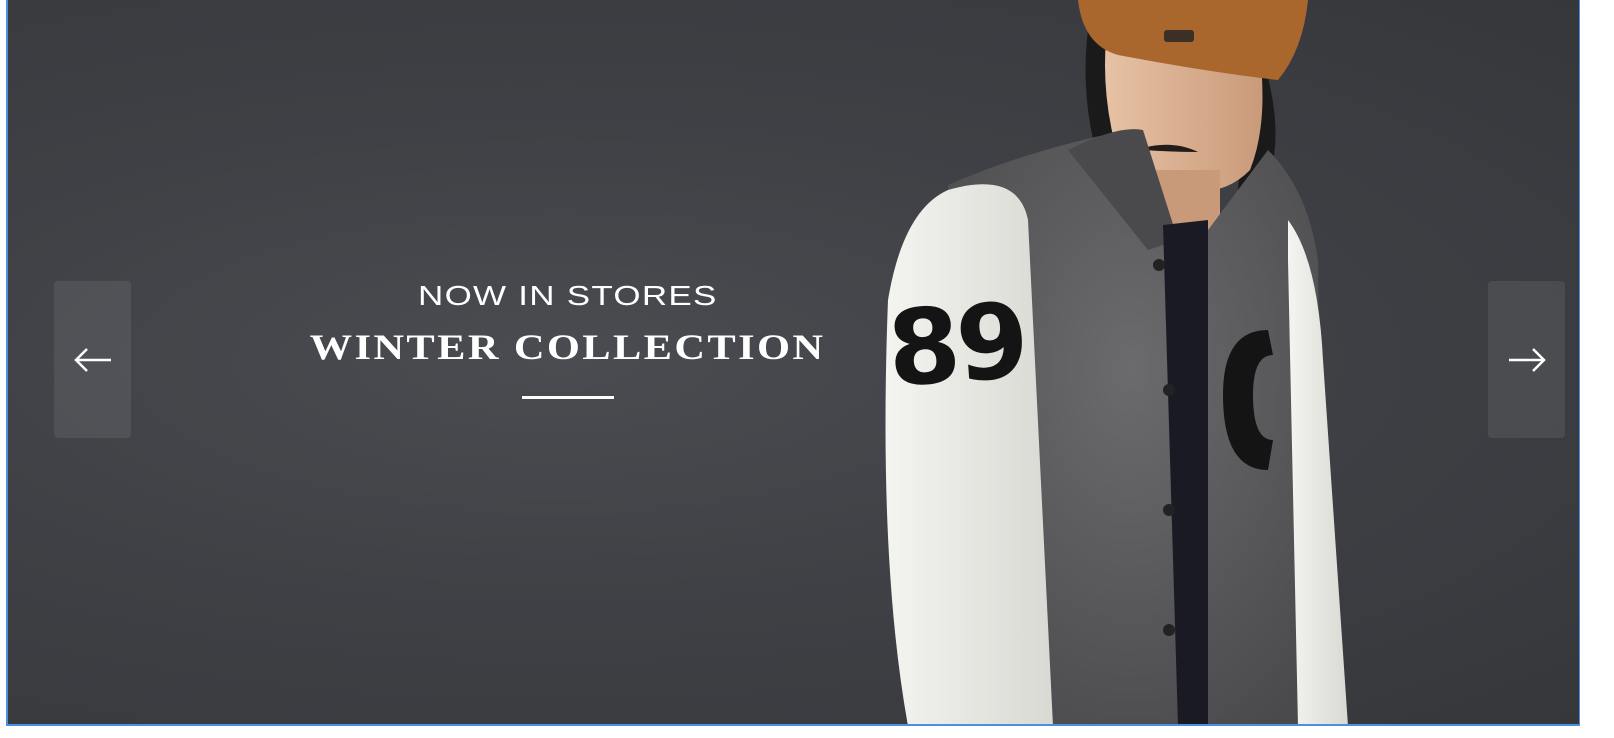 The height and width of the screenshot is (738, 1614). I want to click on hero-caption: NOW IN STORES WINTER COLLECTION, so click(568, 339).